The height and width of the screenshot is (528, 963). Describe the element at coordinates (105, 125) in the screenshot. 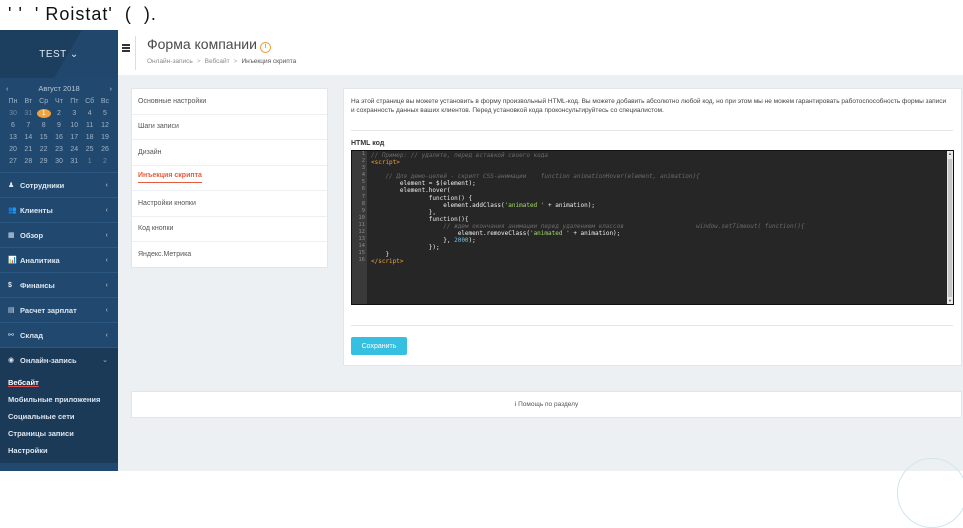

I see `calendar-day: 12` at that location.